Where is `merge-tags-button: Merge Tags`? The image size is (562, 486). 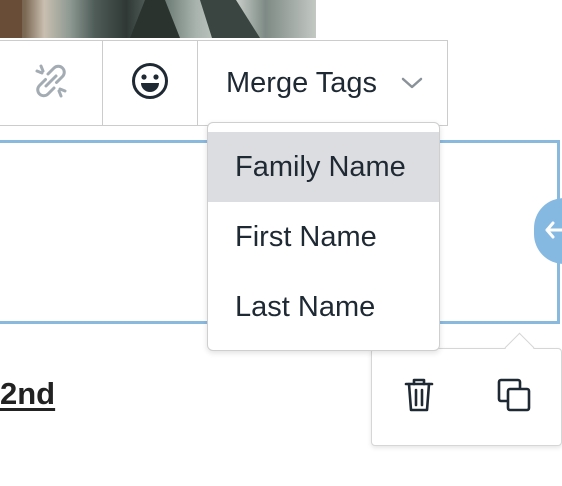
merge-tags-button: Merge Tags is located at coordinates (322, 83).